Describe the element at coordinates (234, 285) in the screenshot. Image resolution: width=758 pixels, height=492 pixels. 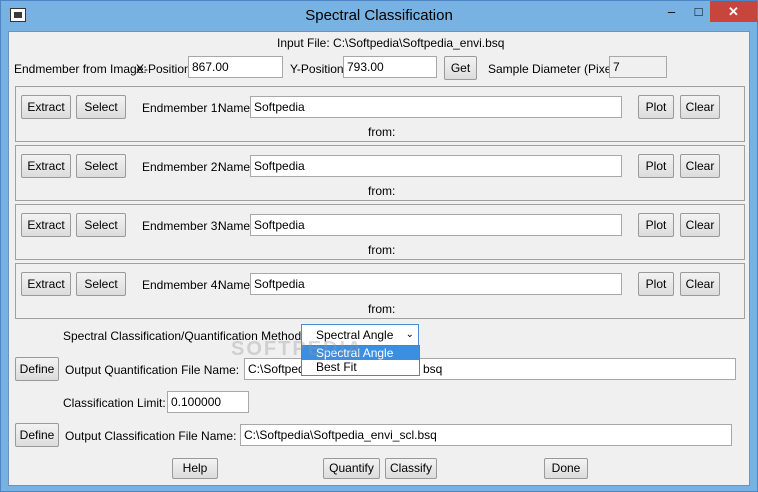
I see `name-label-4: Name` at that location.